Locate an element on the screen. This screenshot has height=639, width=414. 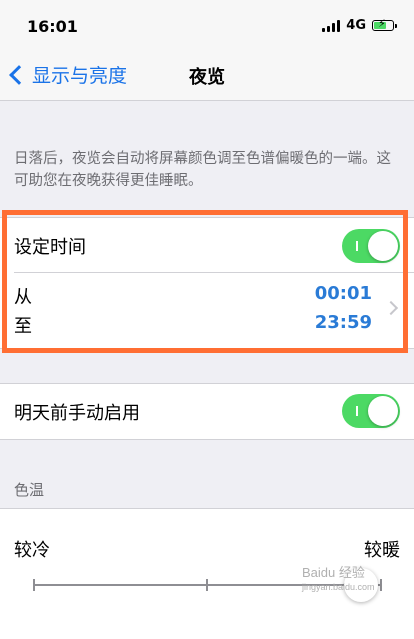
watermark-url: jingyan.baidu.com is located at coordinates (338, 587).